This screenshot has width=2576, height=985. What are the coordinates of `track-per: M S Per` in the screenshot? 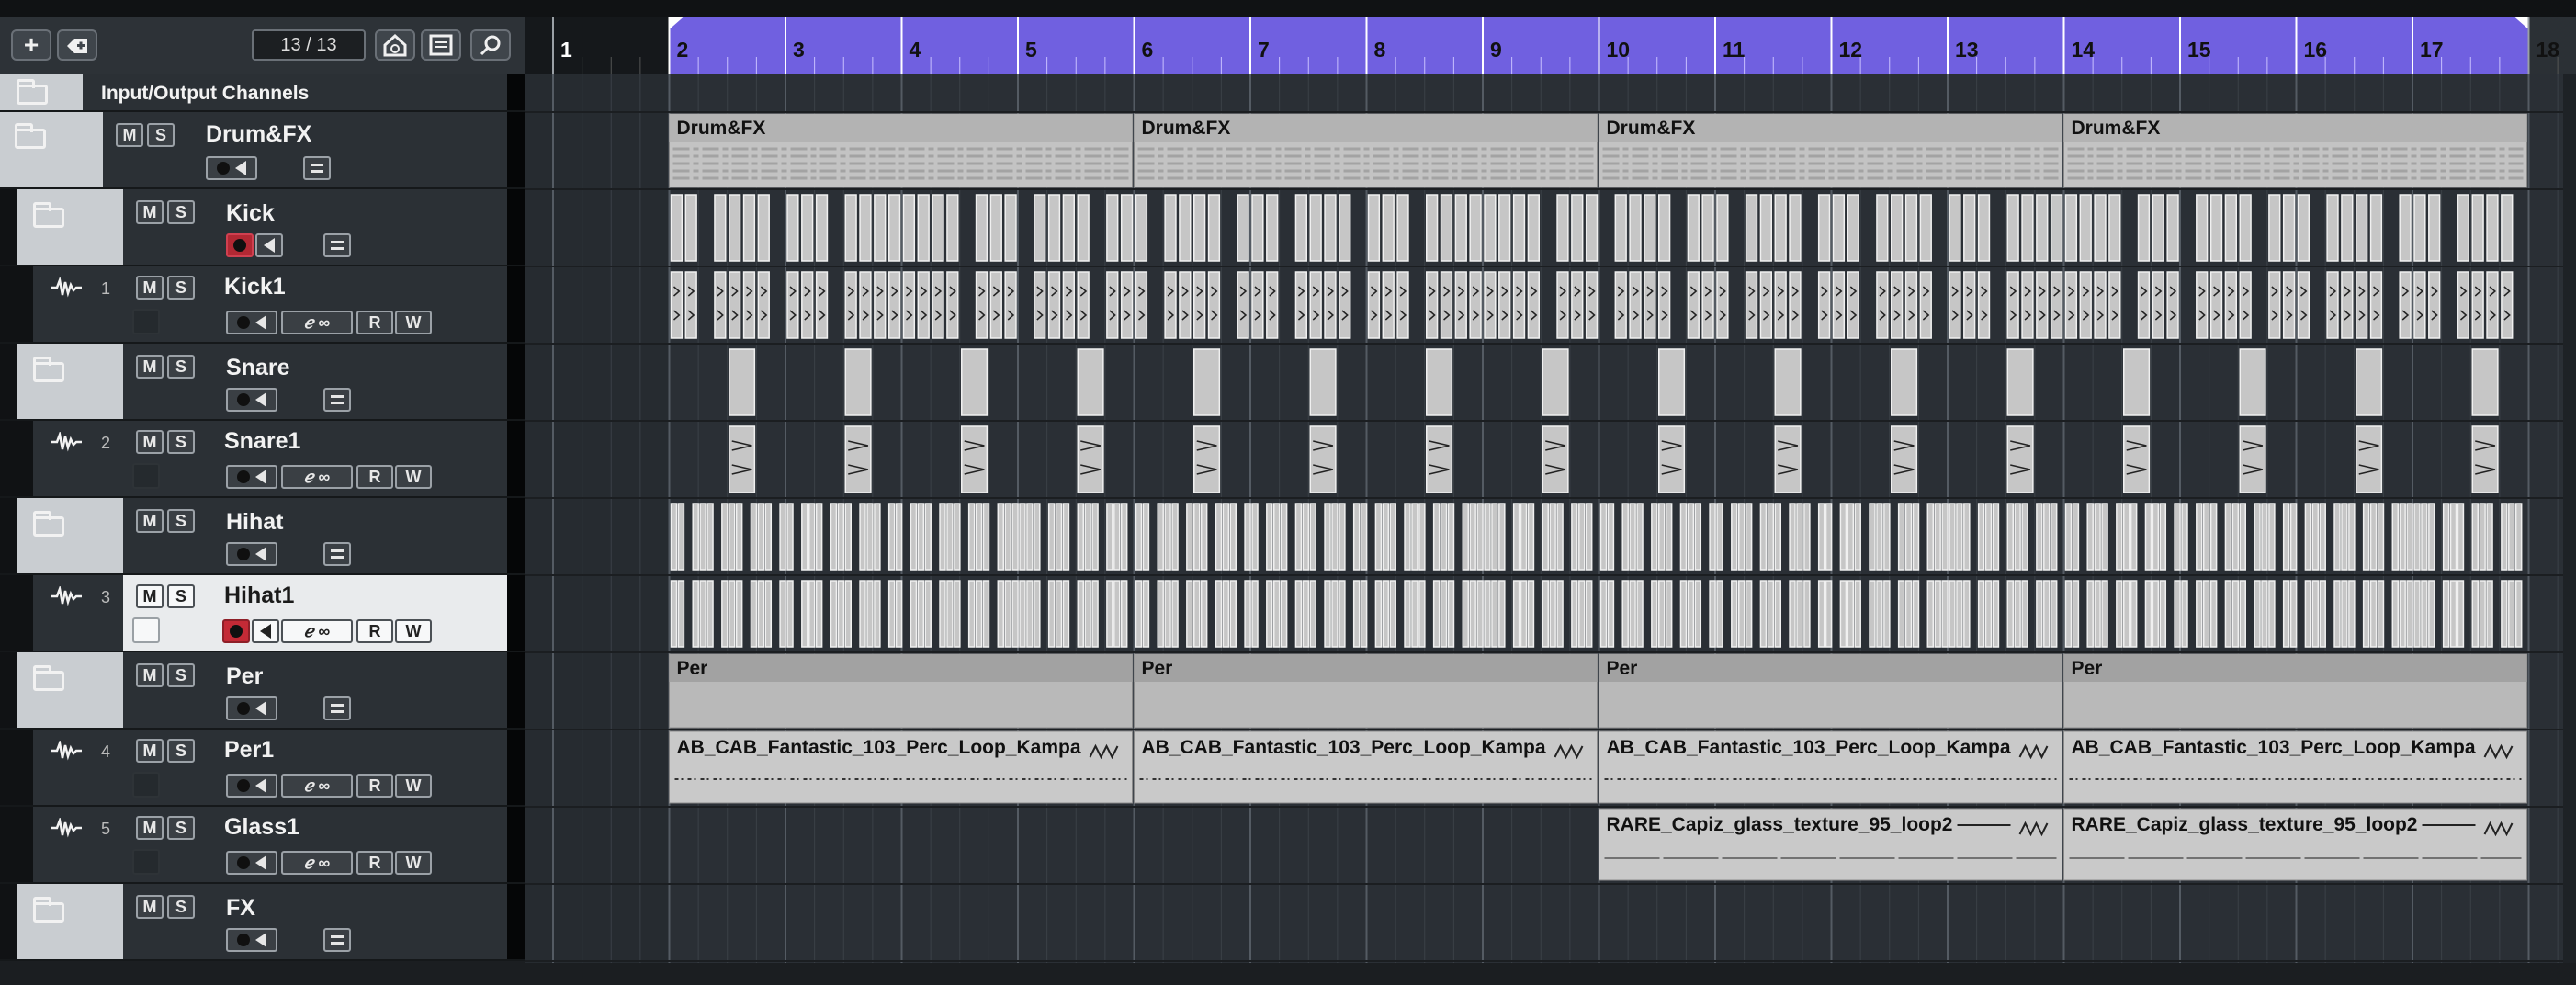 It's located at (262, 691).